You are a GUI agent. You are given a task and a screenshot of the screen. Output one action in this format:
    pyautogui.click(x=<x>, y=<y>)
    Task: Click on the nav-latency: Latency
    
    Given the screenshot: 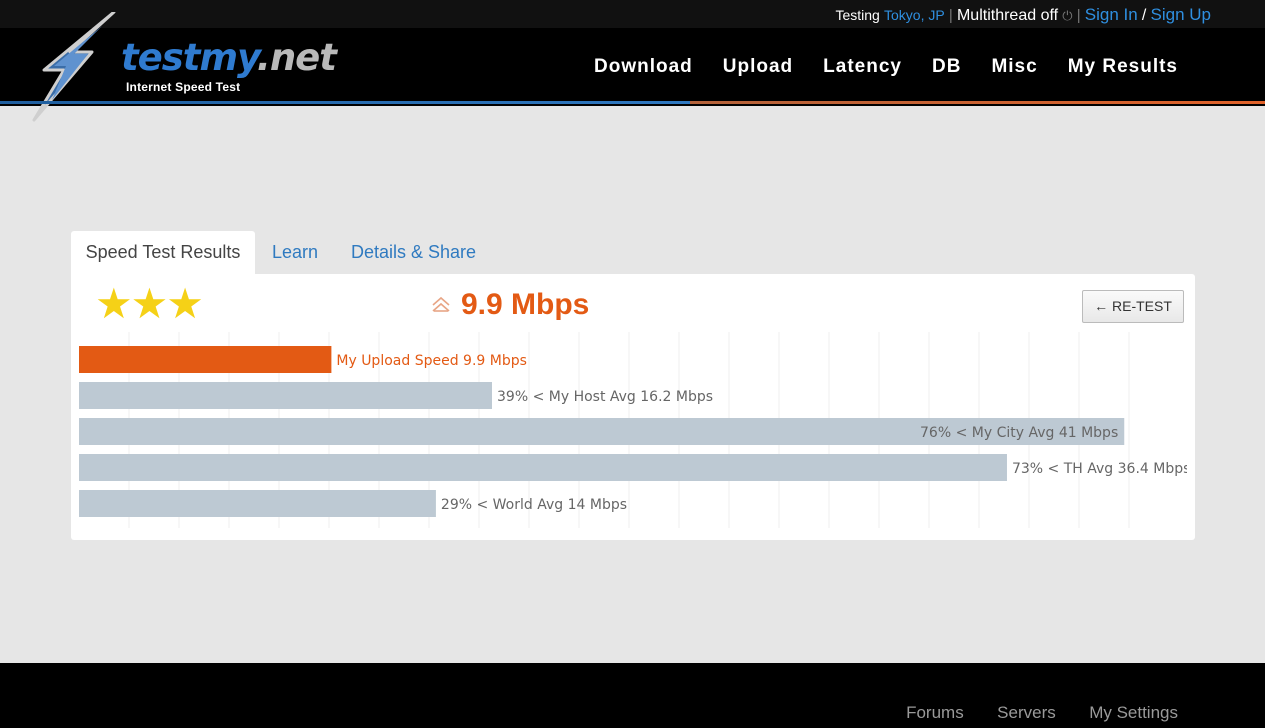 What is the action you would take?
    pyautogui.click(x=862, y=67)
    